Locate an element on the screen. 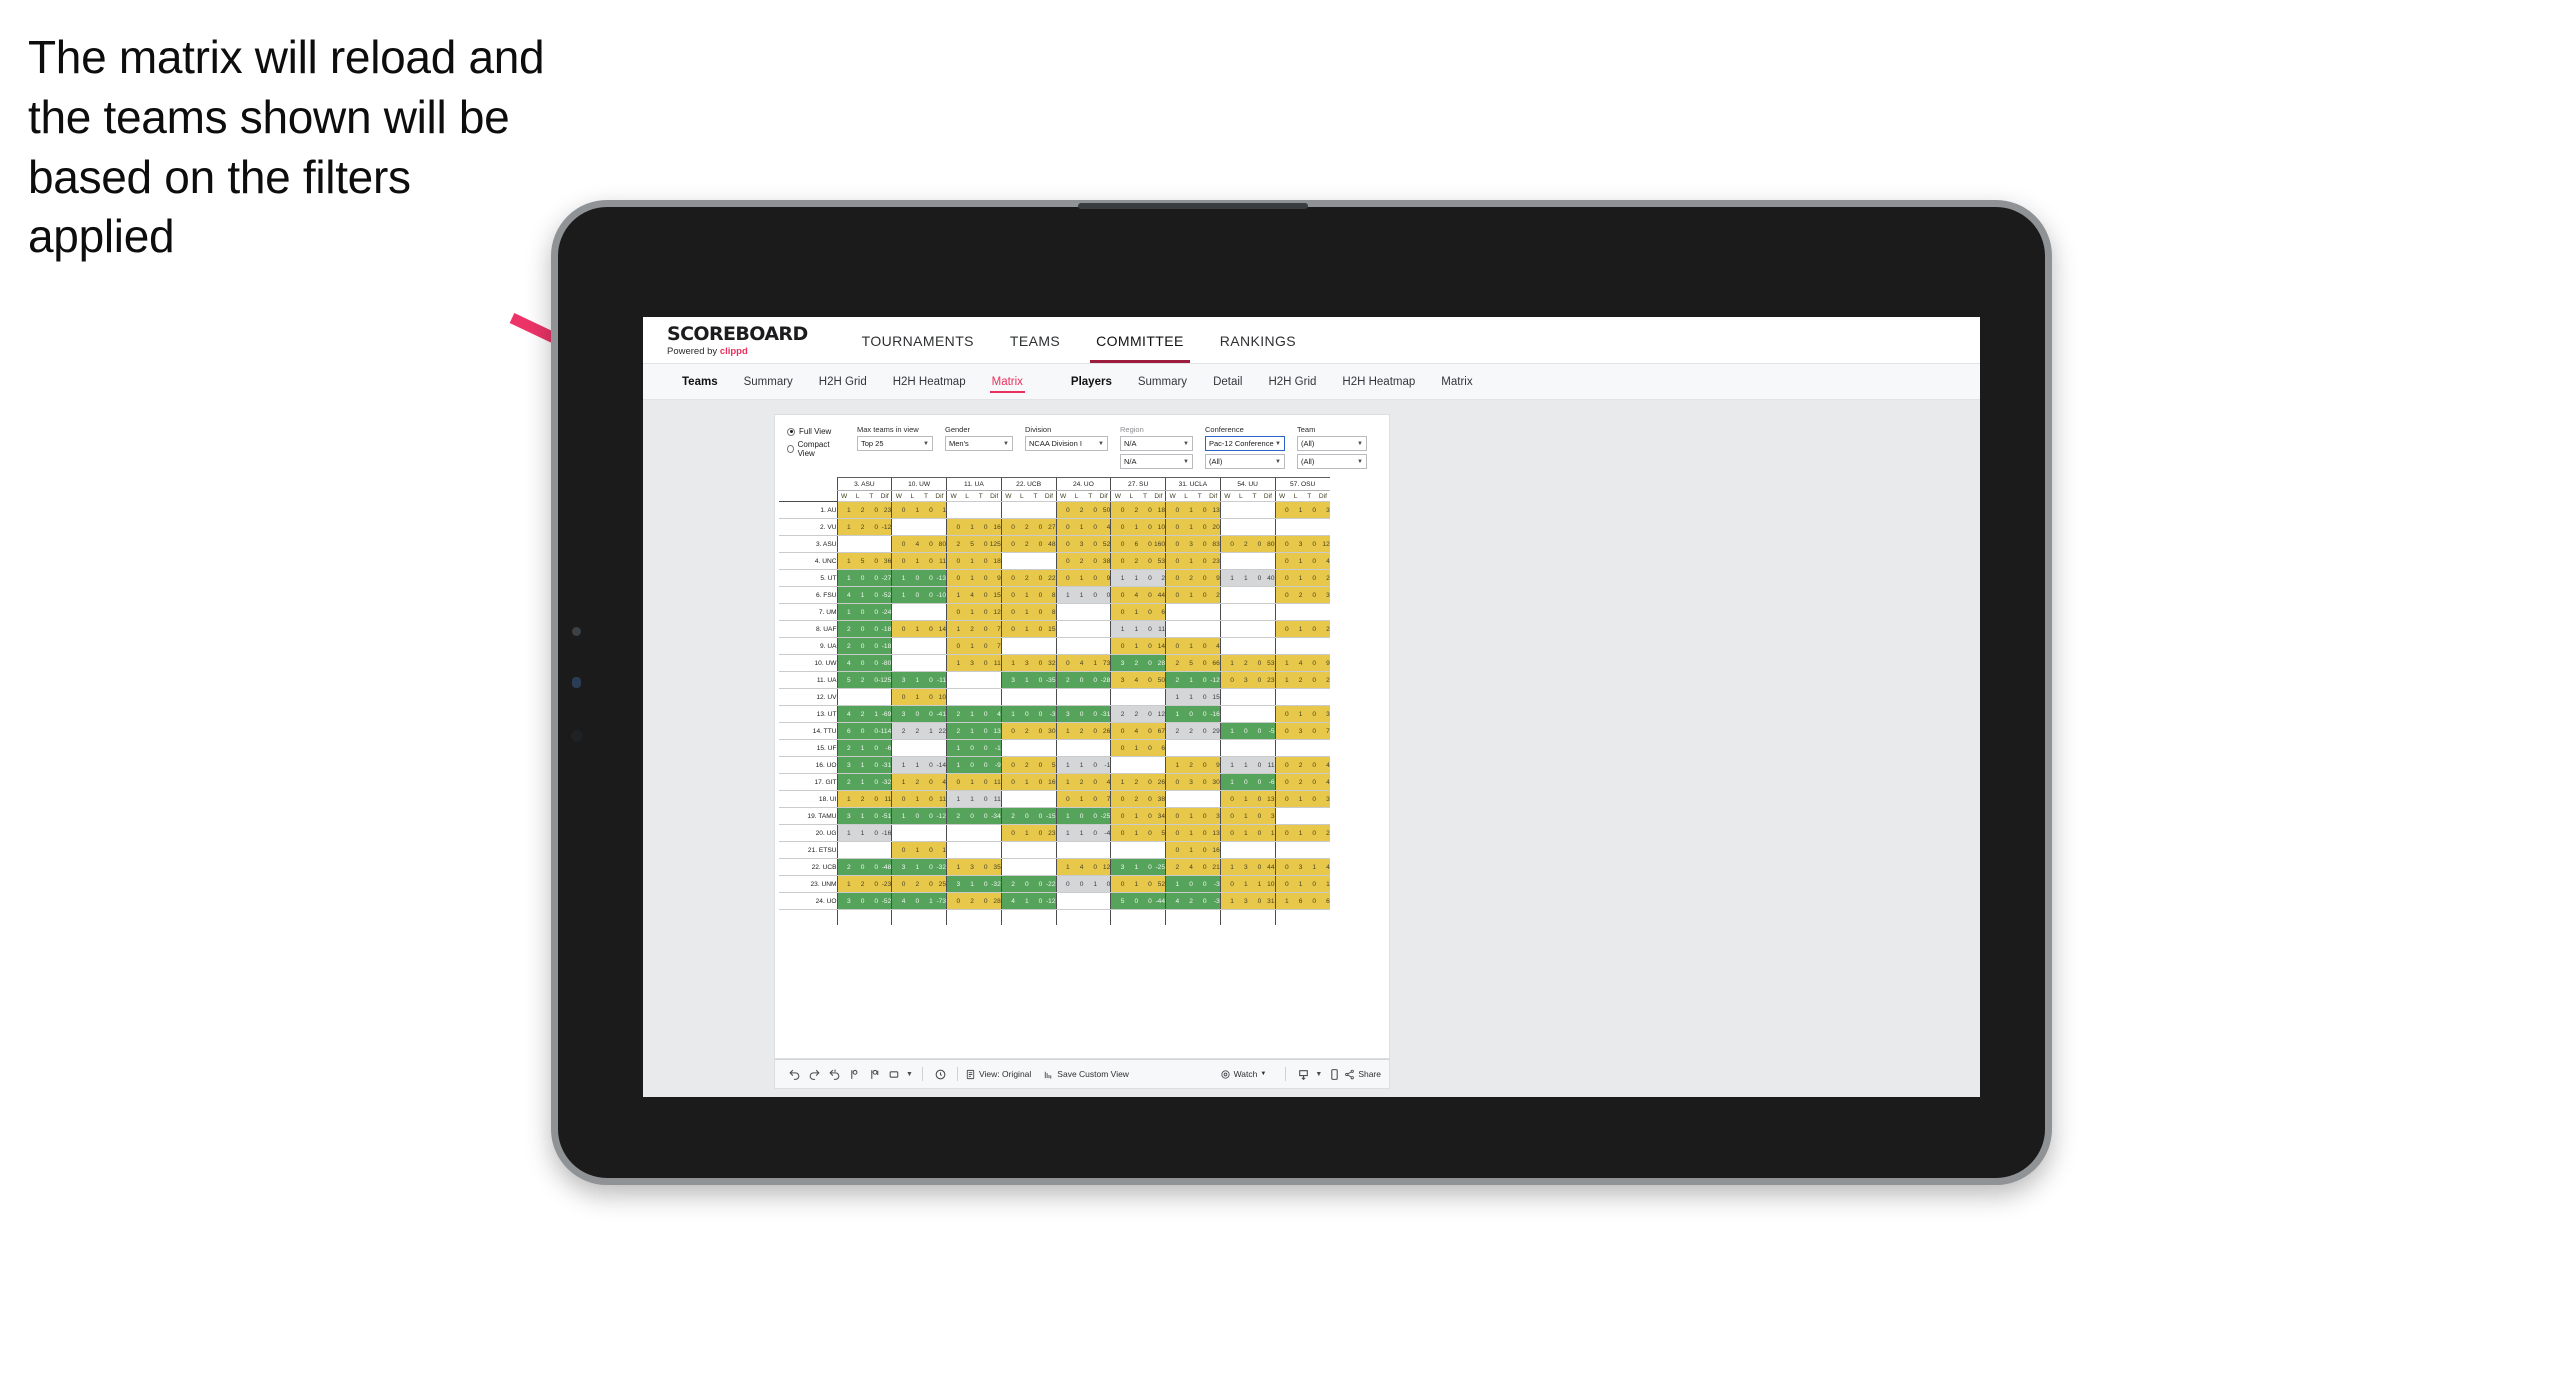 The height and width of the screenshot is (1382, 2568). matrix-cell-r4-c8-w is located at coordinates (1226, 561).